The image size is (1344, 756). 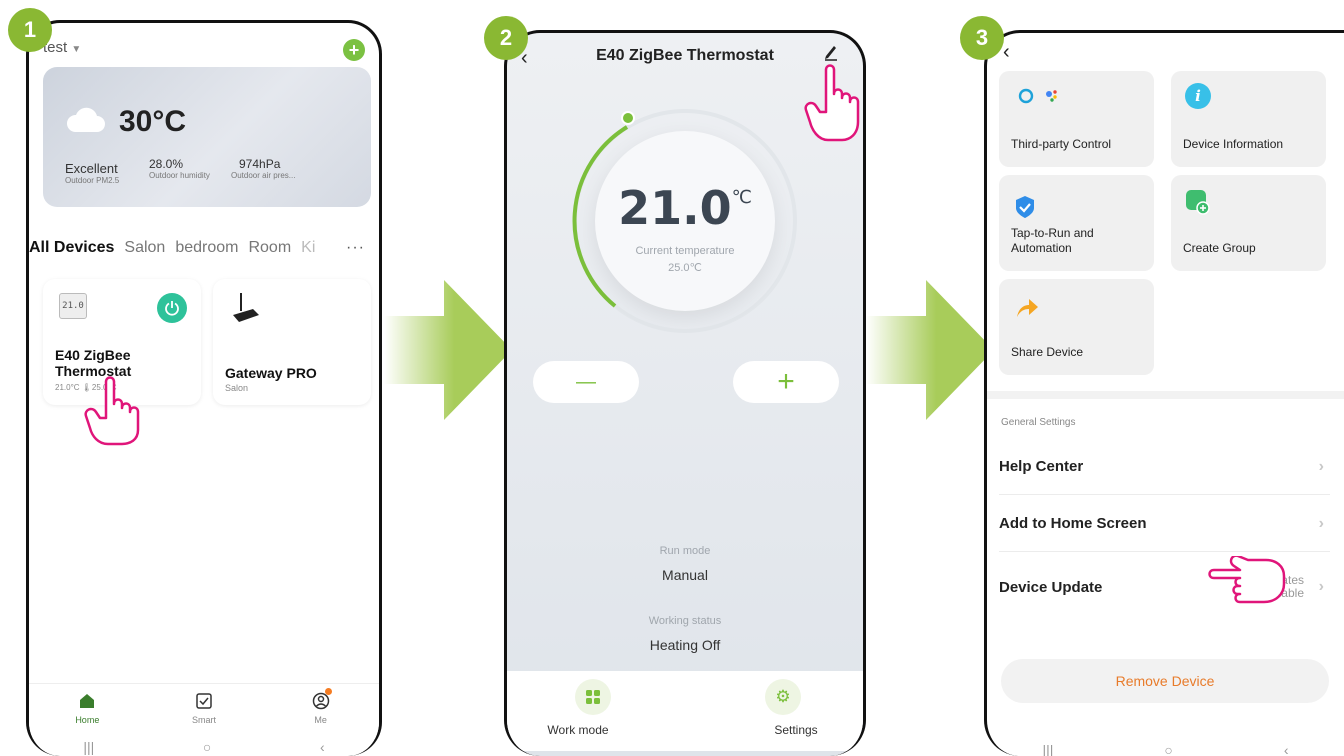 What do you see at coordinates (237, 388) in the screenshot?
I see `device-room-gateway: Salon` at bounding box center [237, 388].